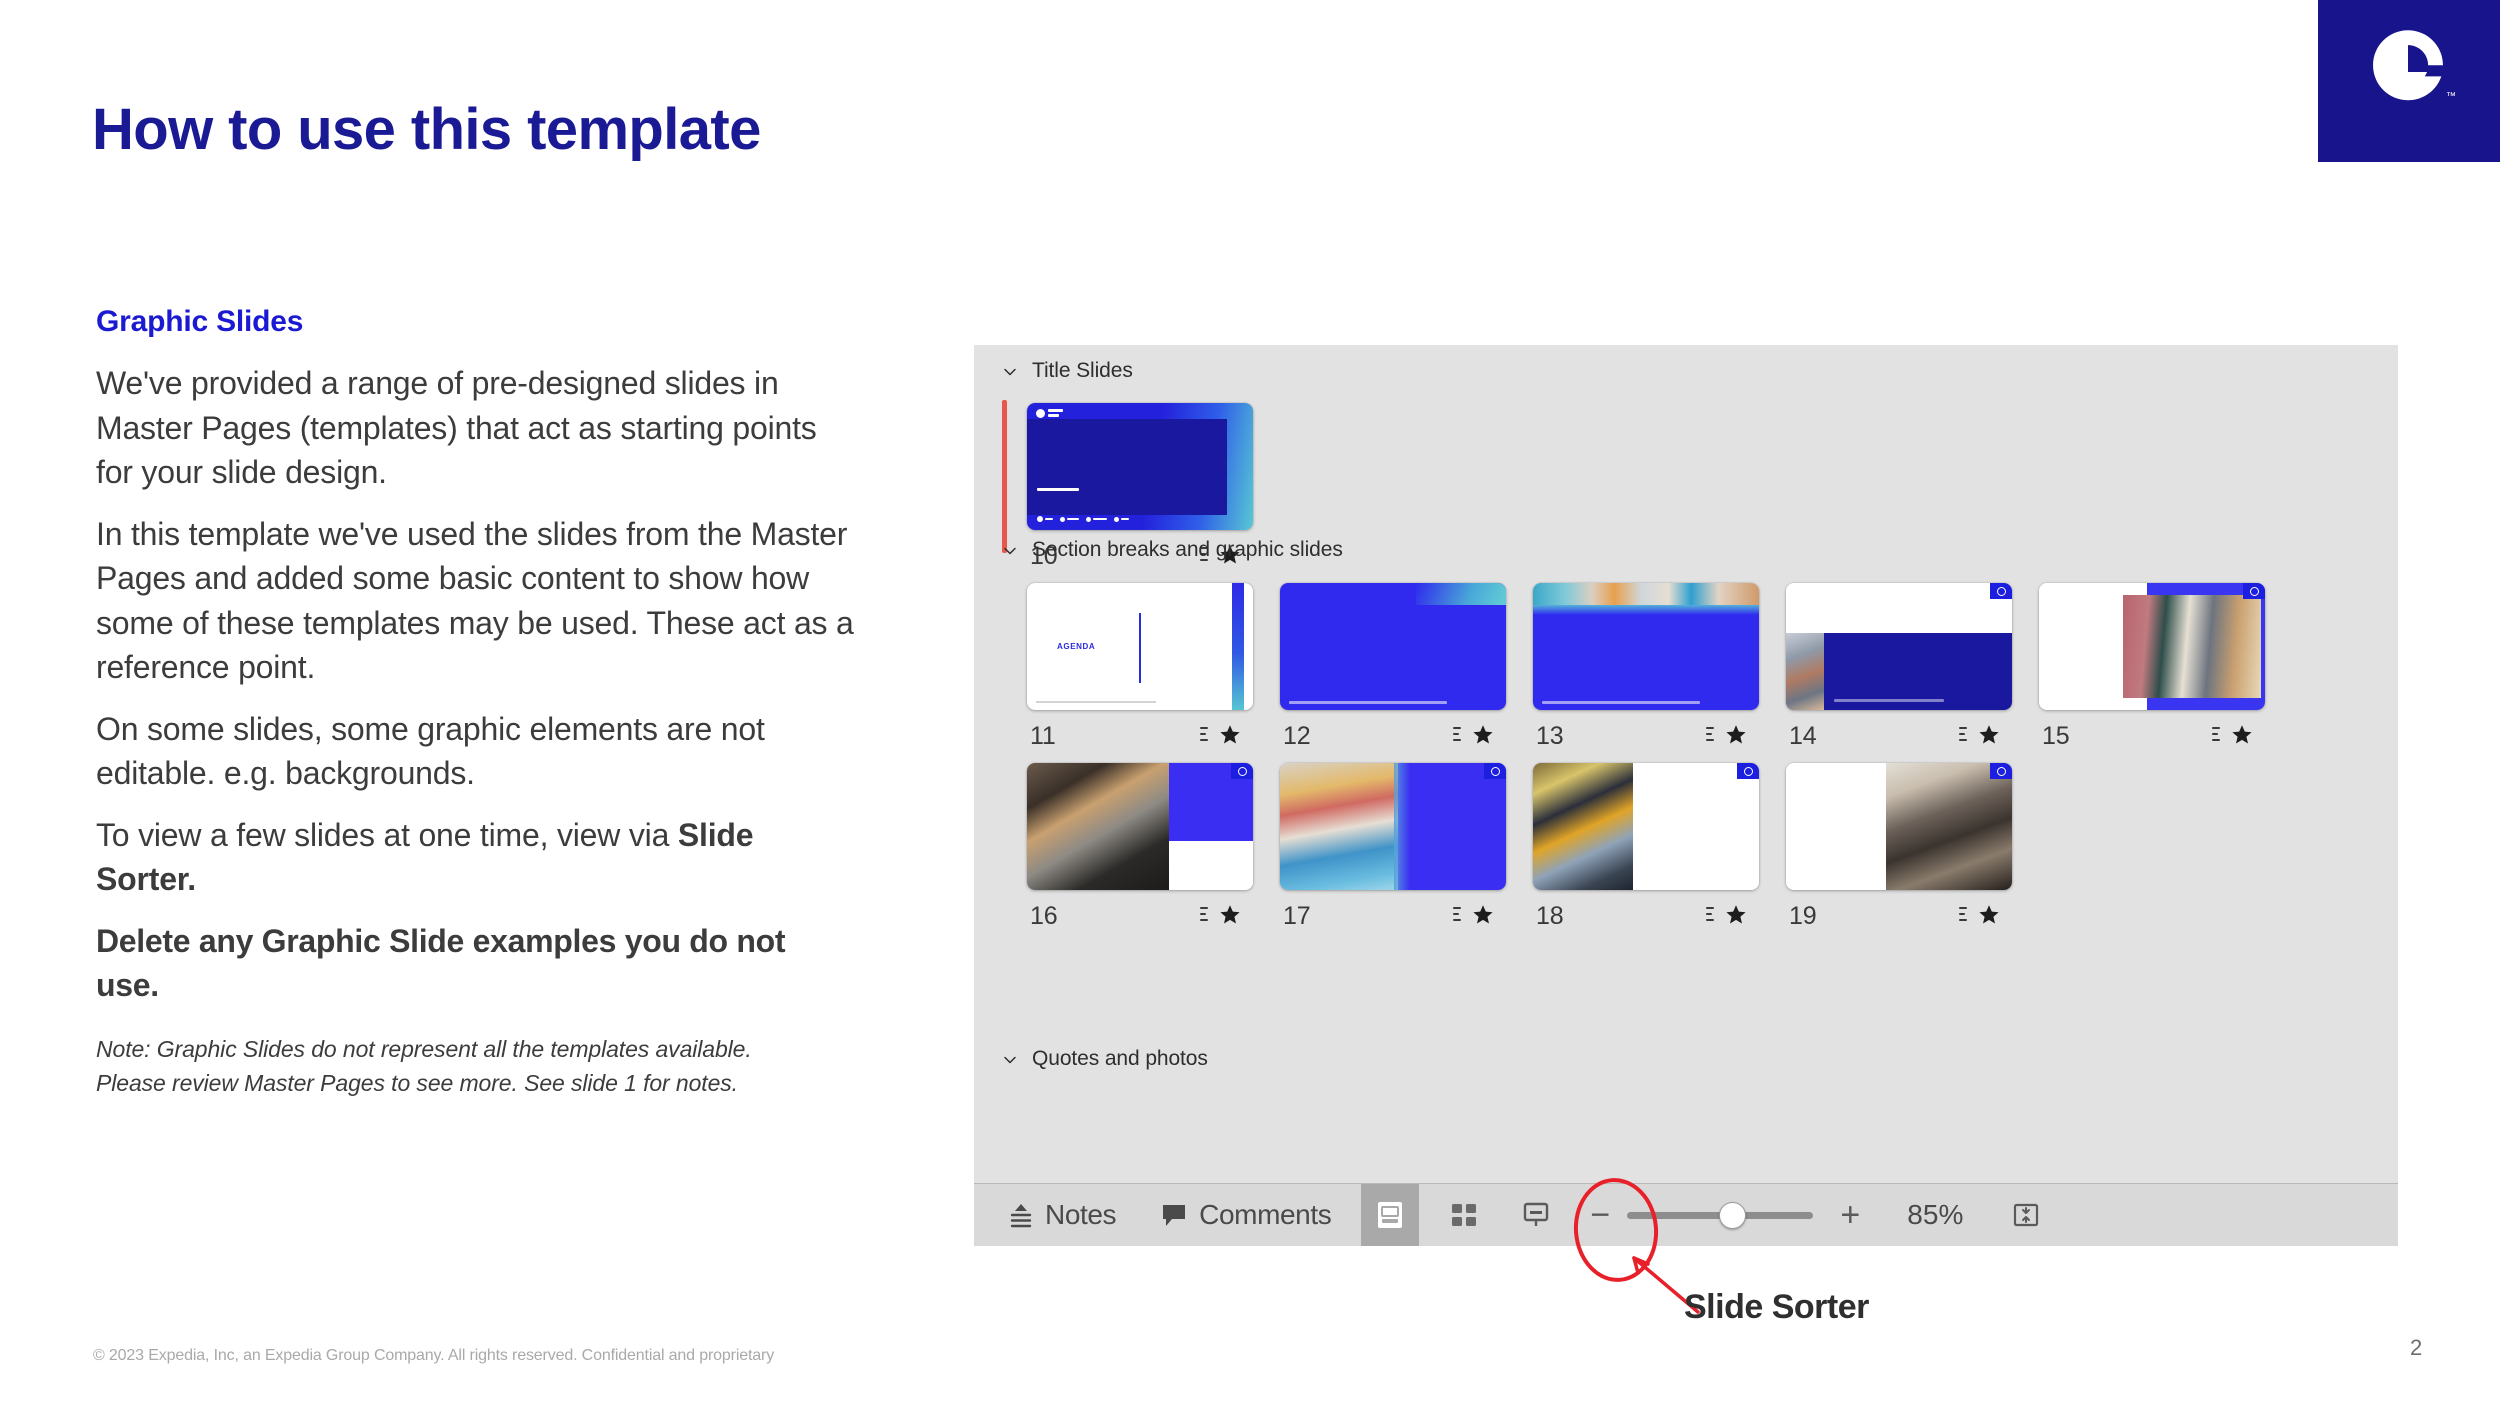  What do you see at coordinates (1053, 1215) in the screenshot?
I see `notes-button: Notes` at bounding box center [1053, 1215].